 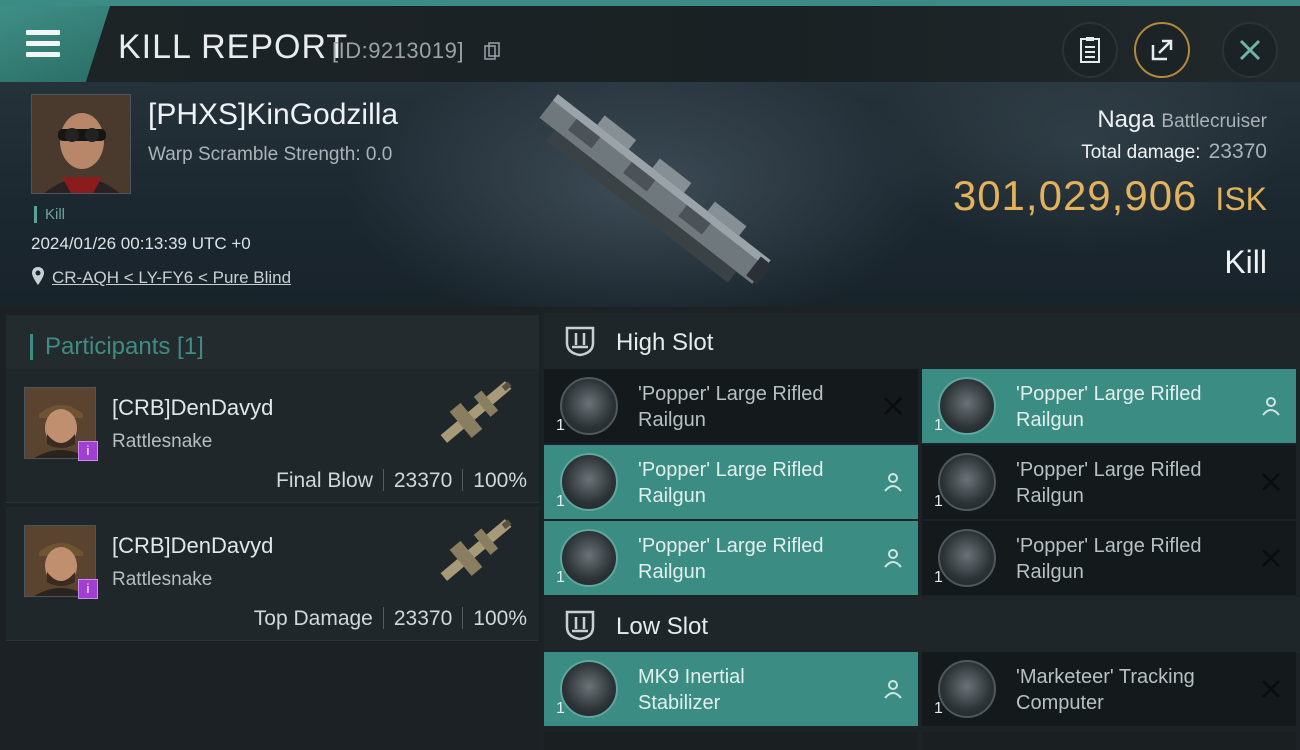 I want to click on low-slot-title: Low Slot, so click(x=662, y=626).